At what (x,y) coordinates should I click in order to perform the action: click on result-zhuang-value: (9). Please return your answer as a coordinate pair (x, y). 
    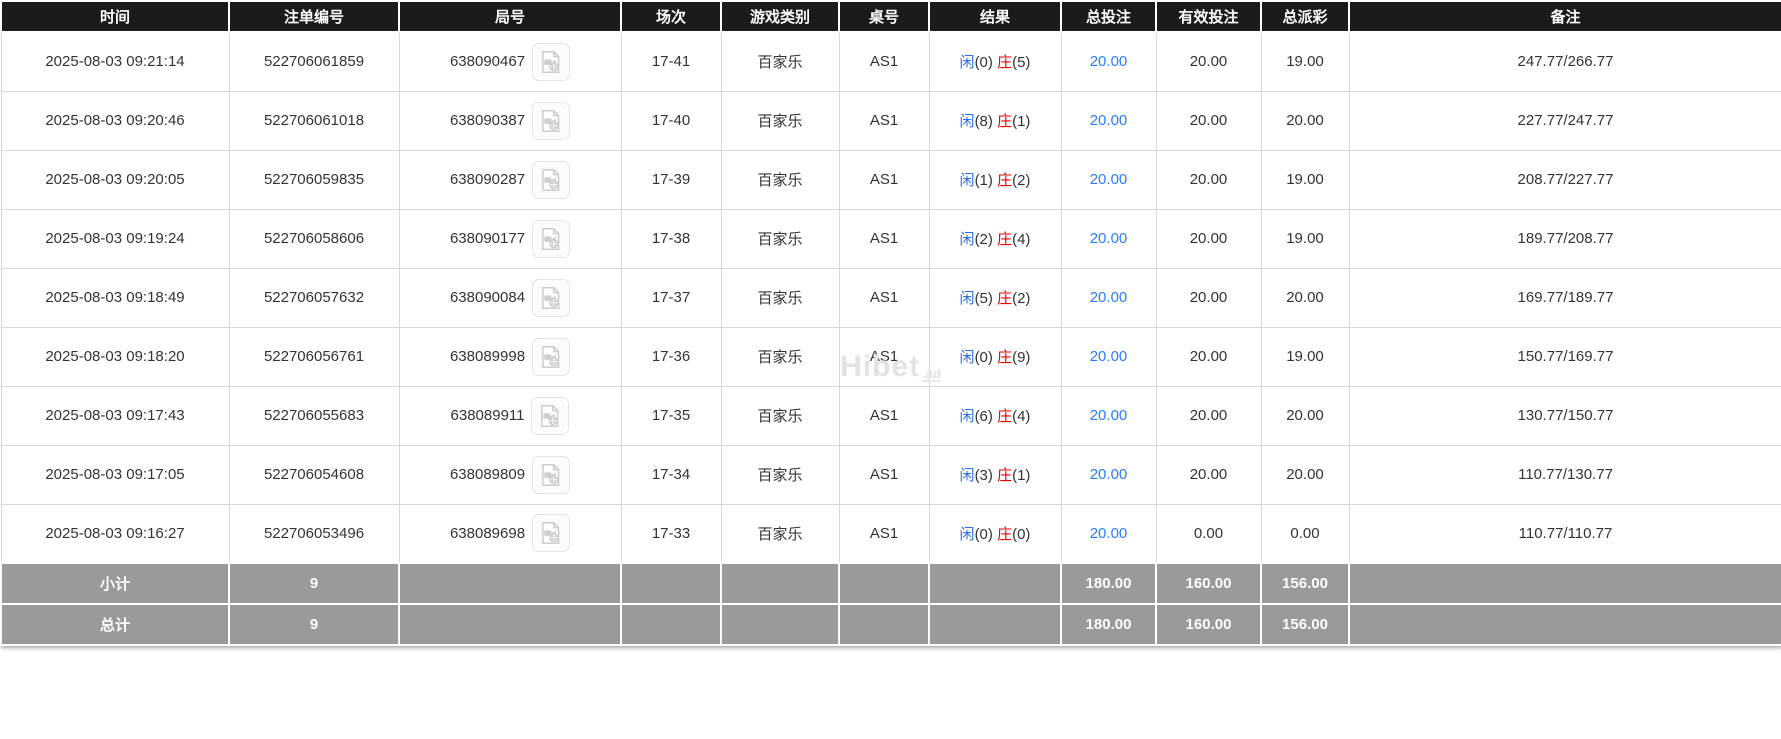
    Looking at the image, I should click on (1021, 357).